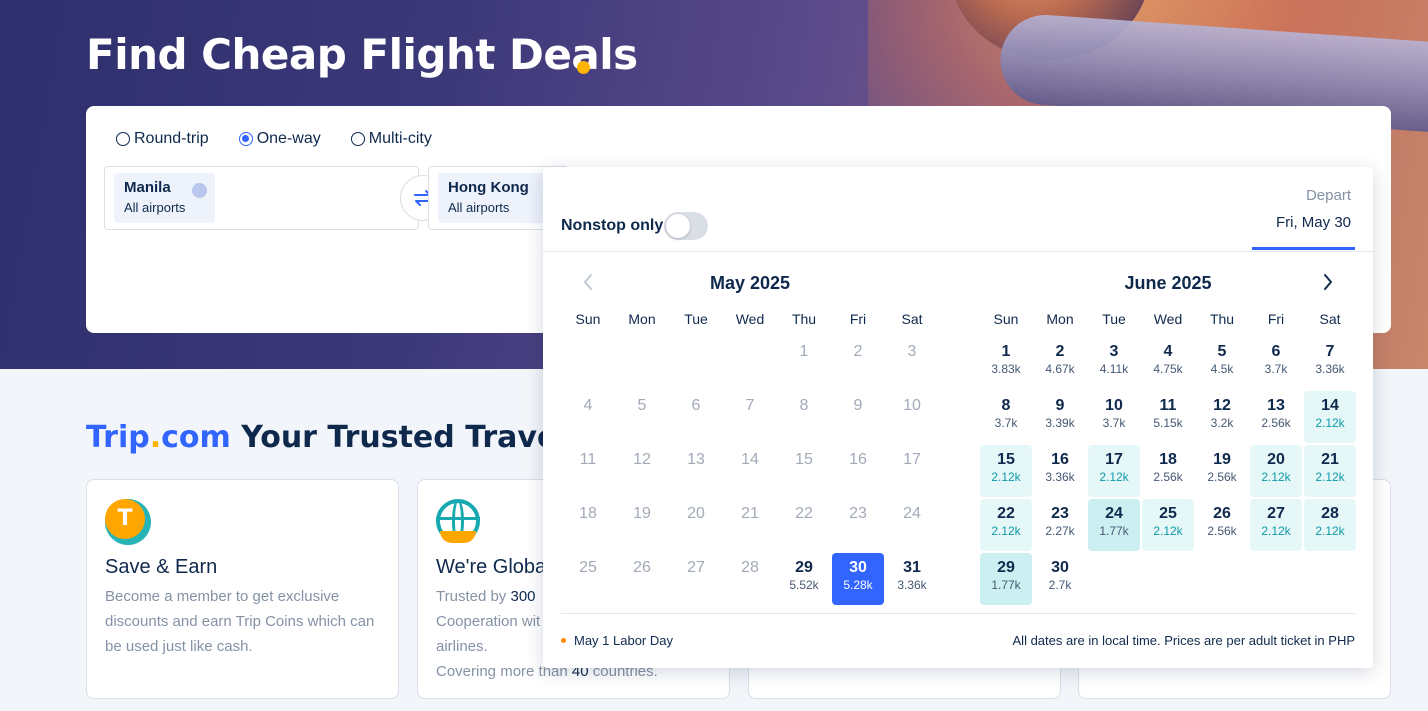  I want to click on date-cell: 13 2.56k, so click(1276, 417).